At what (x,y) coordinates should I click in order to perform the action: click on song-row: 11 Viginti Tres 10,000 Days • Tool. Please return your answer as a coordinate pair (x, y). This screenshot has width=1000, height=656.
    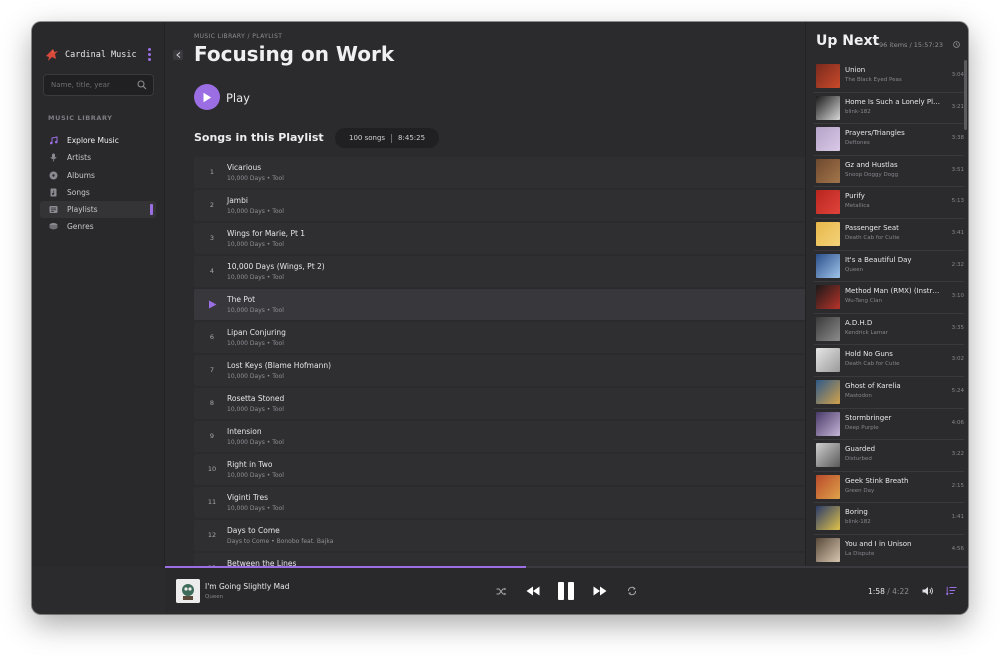
    Looking at the image, I should click on (499, 502).